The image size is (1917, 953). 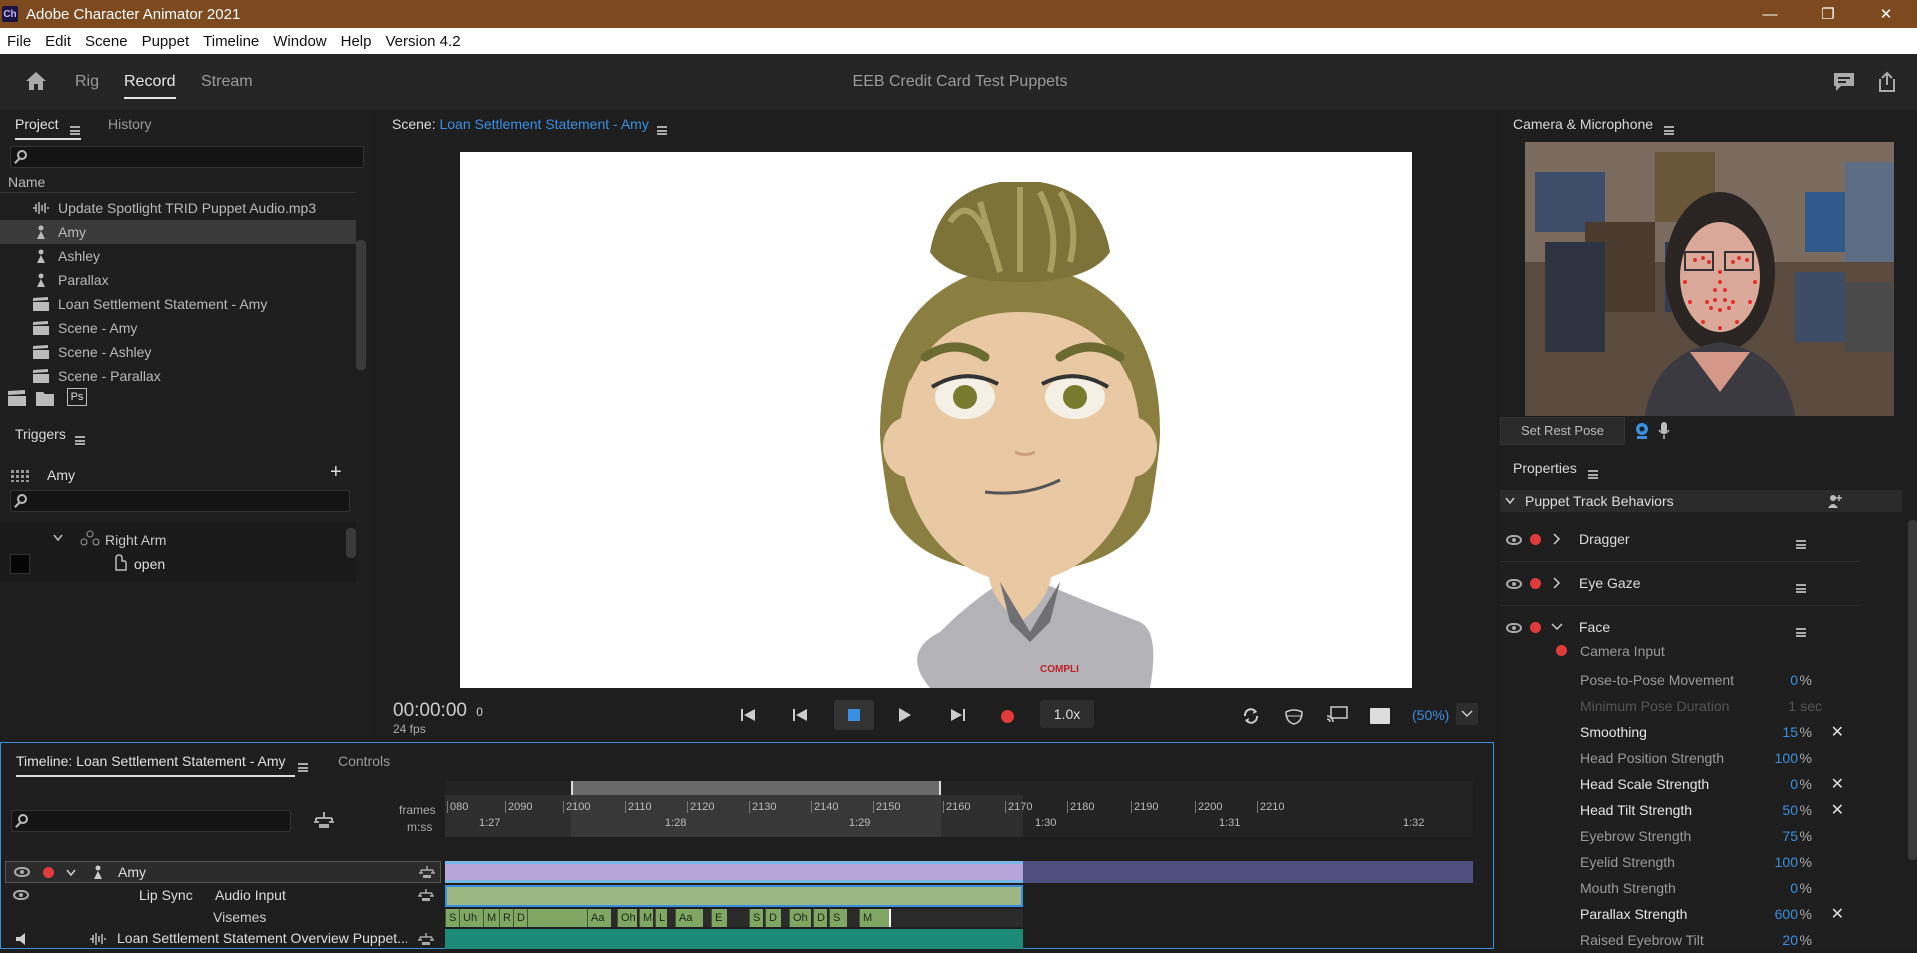 What do you see at coordinates (178, 232) in the screenshot?
I see `list-item: Amy` at bounding box center [178, 232].